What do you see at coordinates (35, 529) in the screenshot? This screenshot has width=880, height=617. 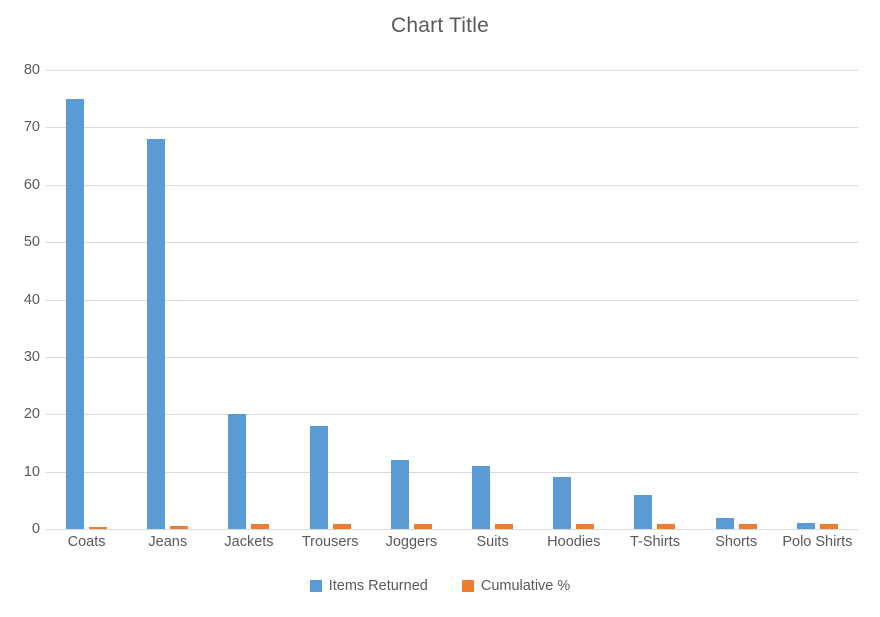 I see `y-axis-tick-label: 0` at bounding box center [35, 529].